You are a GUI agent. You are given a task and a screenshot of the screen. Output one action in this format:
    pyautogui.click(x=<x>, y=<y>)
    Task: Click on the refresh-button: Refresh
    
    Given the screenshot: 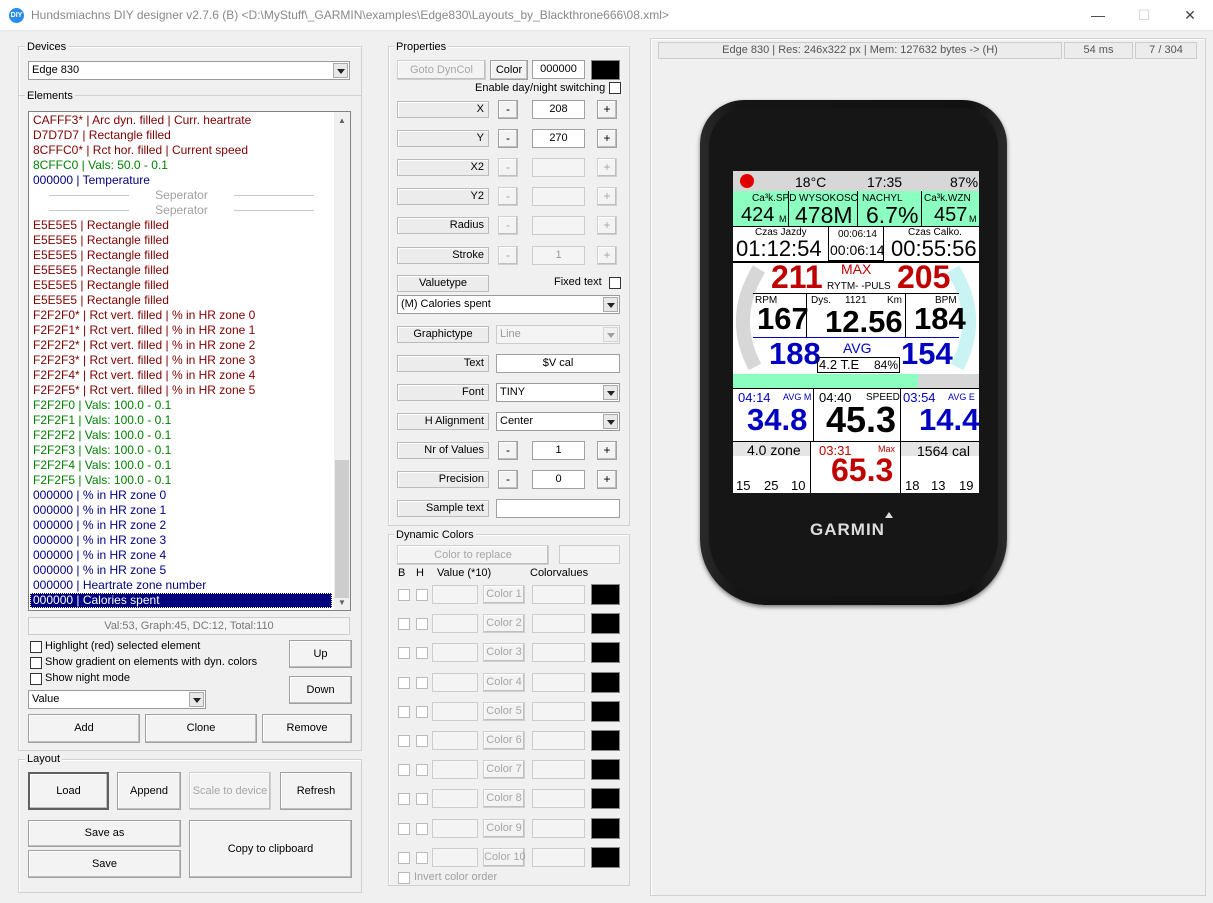 What is the action you would take?
    pyautogui.click(x=316, y=791)
    